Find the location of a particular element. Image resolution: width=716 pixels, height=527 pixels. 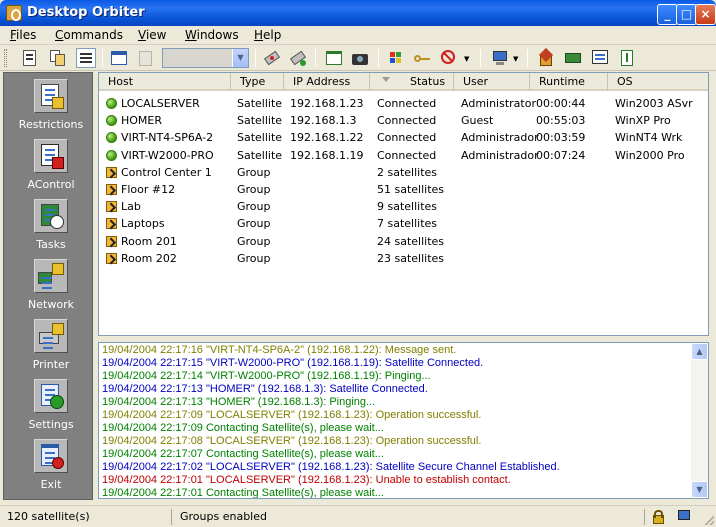

col-os: OS is located at coordinates (658, 82).